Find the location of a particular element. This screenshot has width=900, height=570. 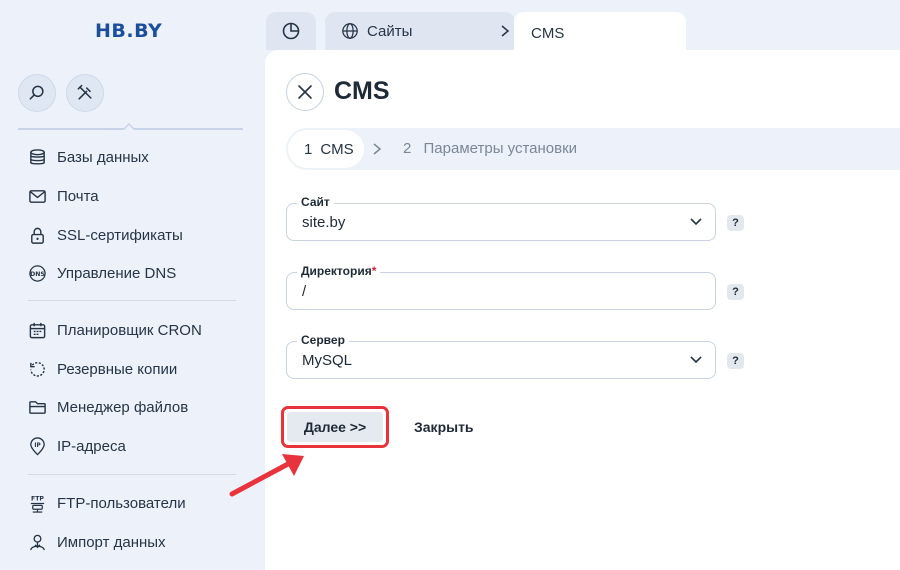

svg-text: DNS is located at coordinates (37, 273).